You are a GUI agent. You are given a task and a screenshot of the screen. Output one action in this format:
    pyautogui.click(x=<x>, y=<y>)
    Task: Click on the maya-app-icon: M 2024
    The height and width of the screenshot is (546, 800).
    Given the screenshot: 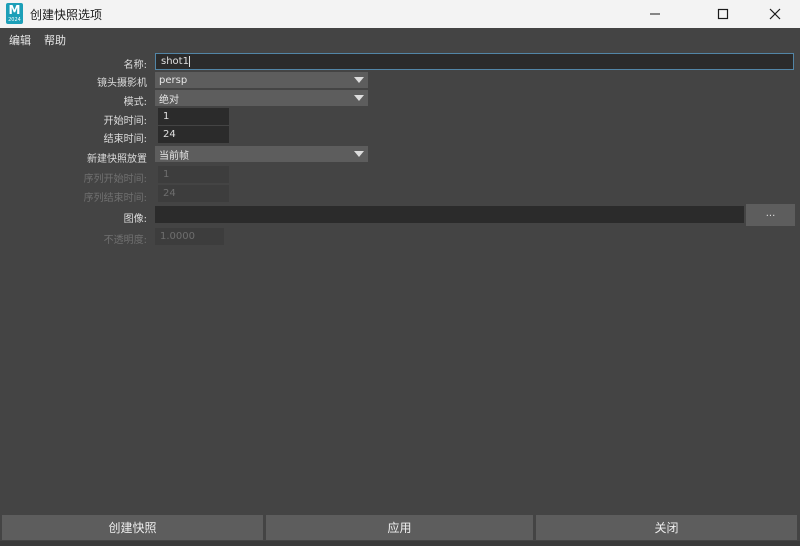 What is the action you would take?
    pyautogui.click(x=14, y=13)
    